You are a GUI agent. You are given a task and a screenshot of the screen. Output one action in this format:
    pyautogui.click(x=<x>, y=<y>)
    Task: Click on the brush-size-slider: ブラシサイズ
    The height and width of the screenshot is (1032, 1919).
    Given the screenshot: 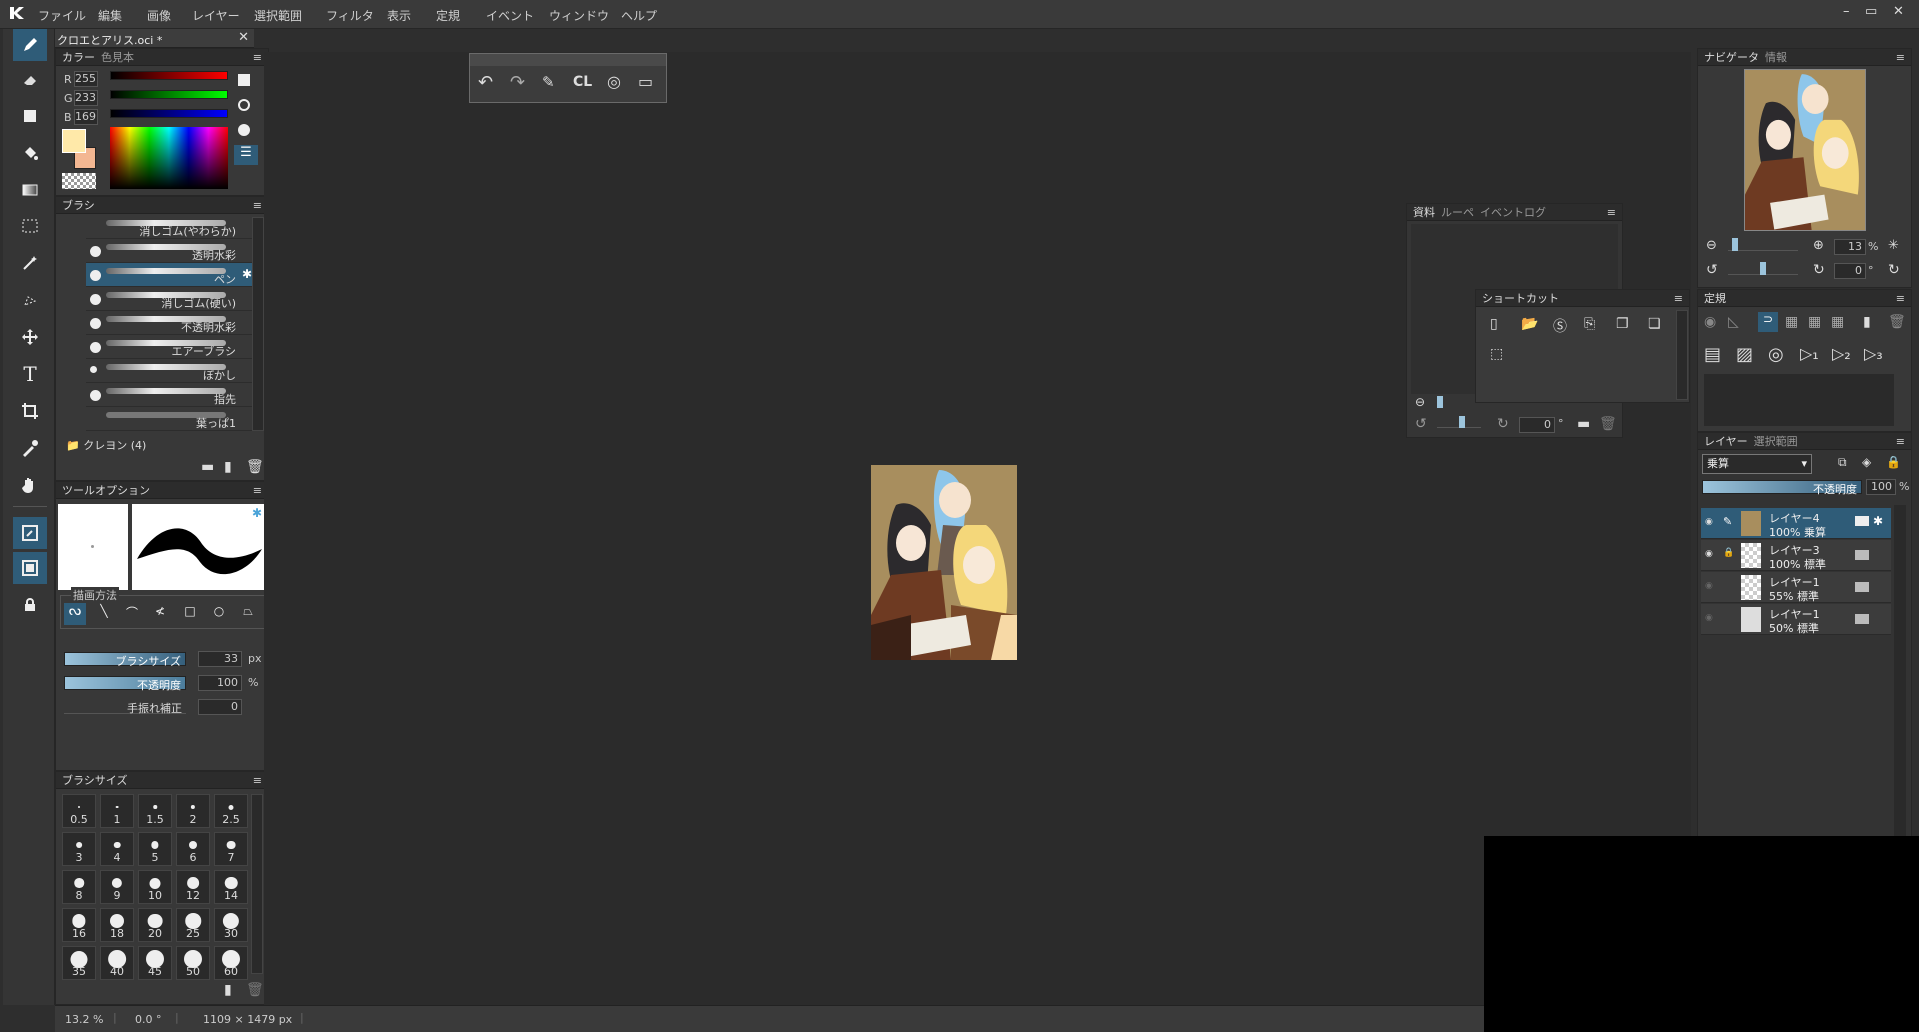 What is the action you would take?
    pyautogui.click(x=125, y=660)
    